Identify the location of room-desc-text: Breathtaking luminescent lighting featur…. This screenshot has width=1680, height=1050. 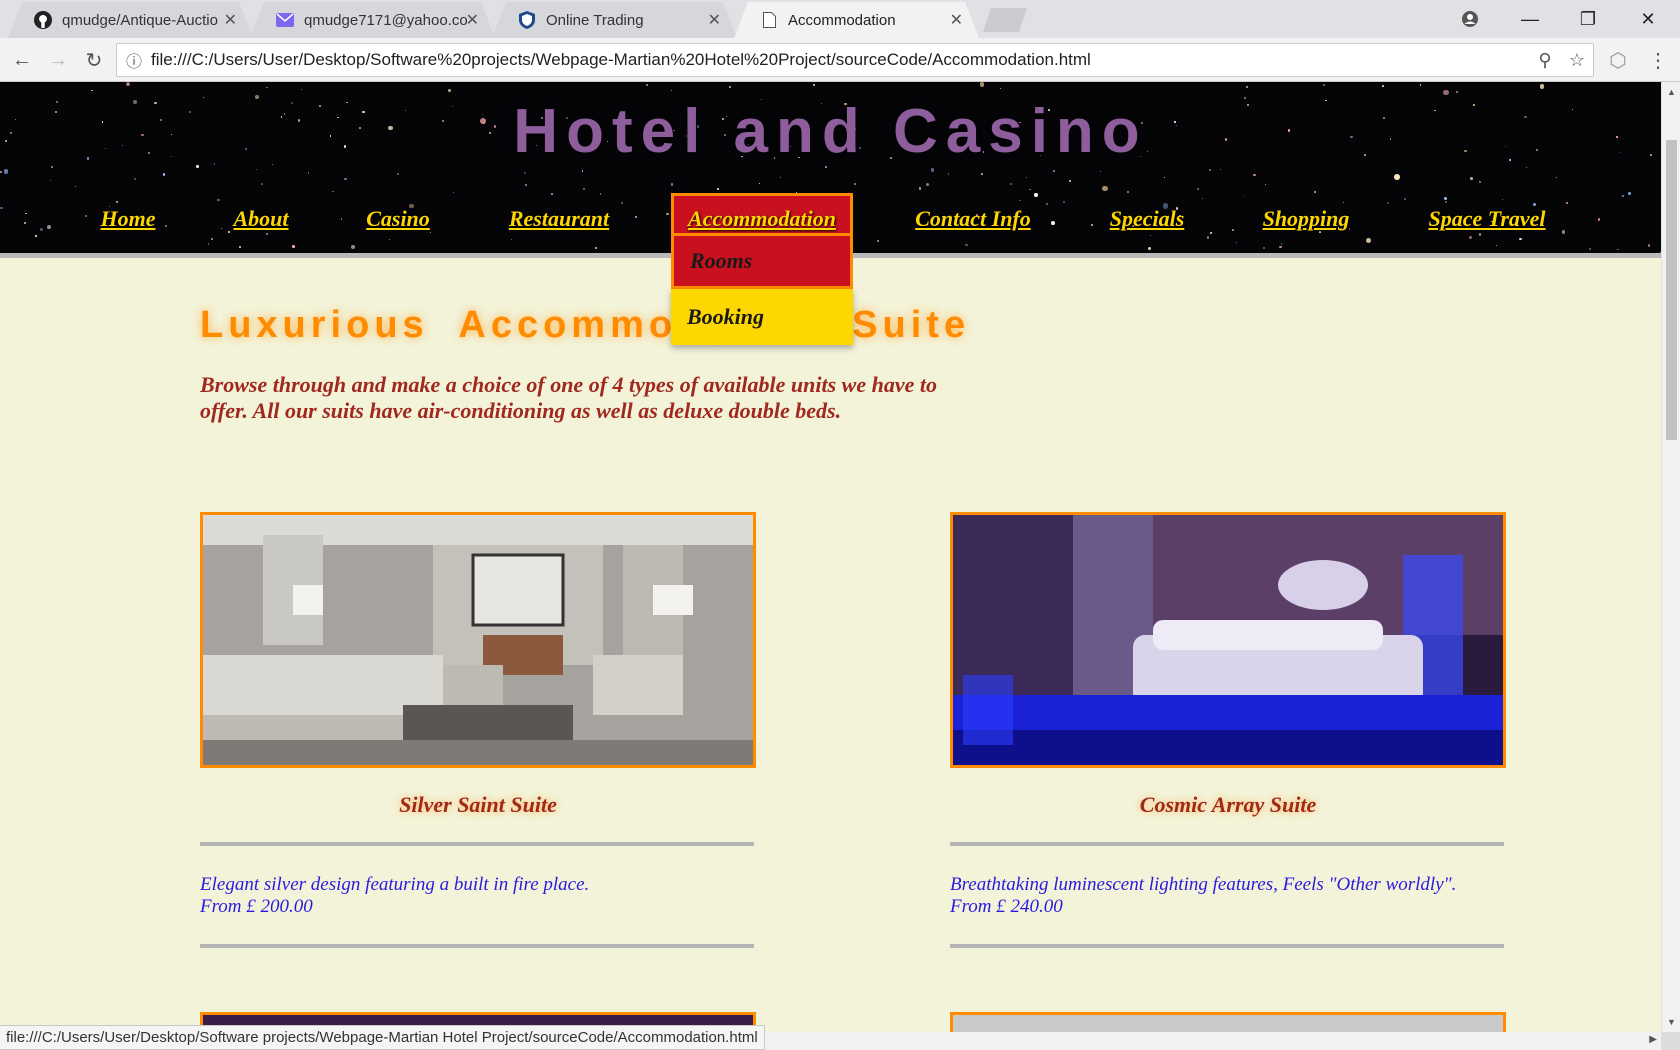
(1203, 884).